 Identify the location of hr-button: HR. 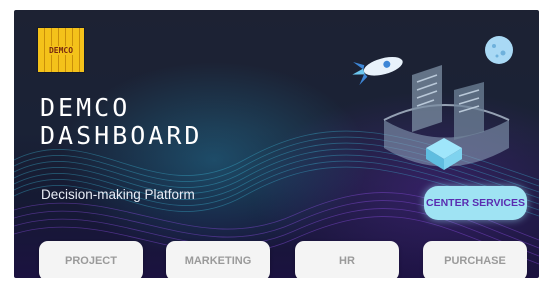
(347, 259).